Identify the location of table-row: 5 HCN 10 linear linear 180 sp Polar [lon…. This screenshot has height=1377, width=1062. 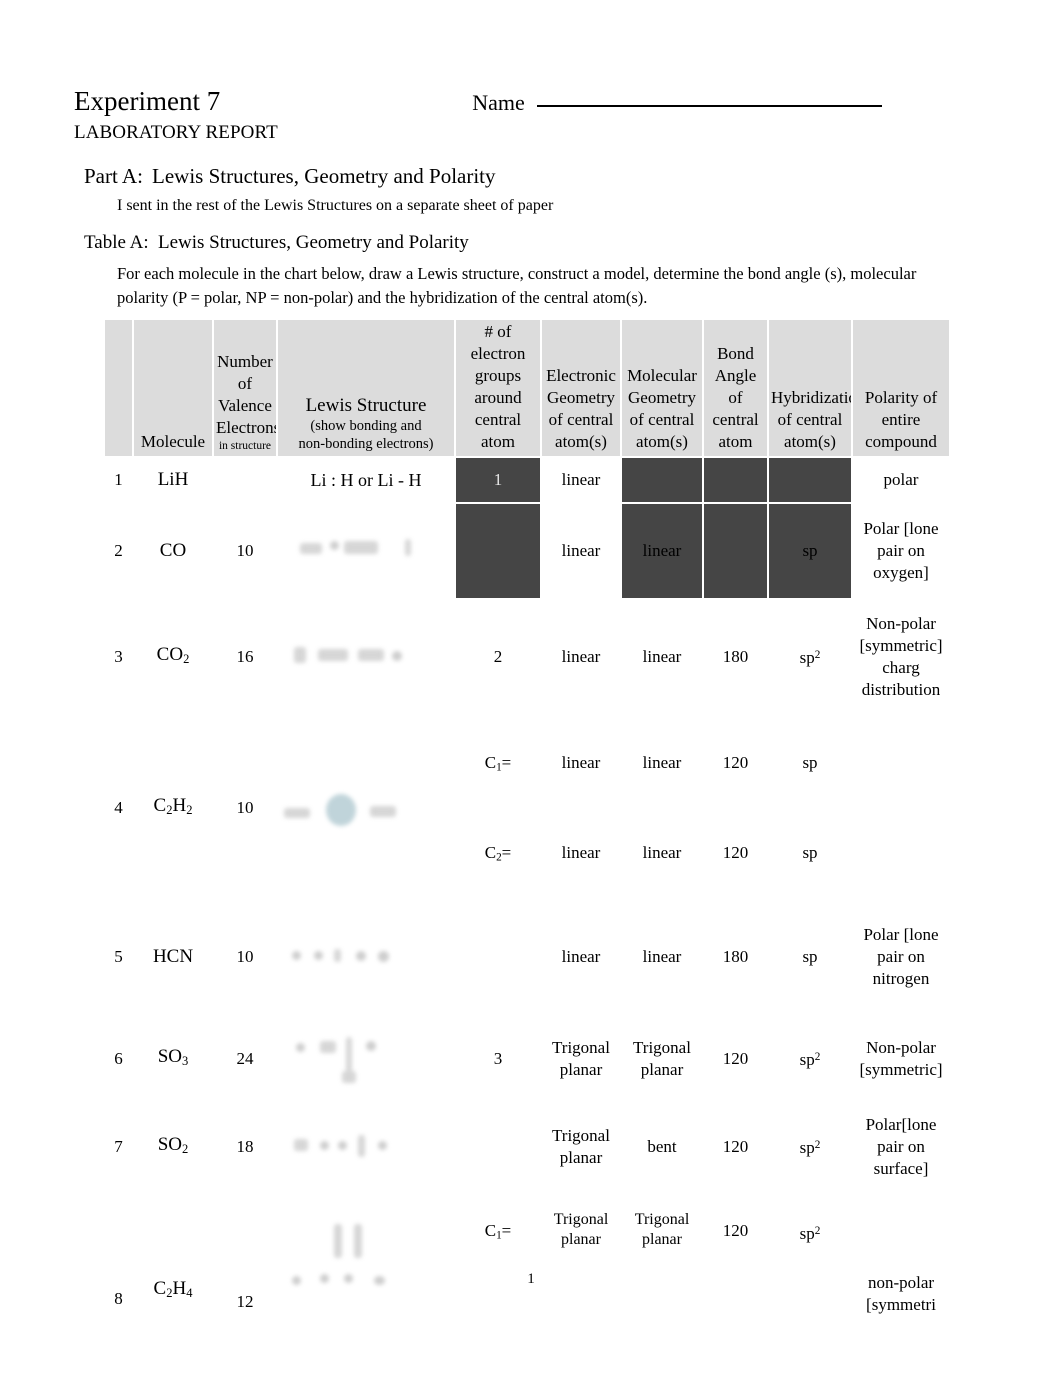
(527, 957).